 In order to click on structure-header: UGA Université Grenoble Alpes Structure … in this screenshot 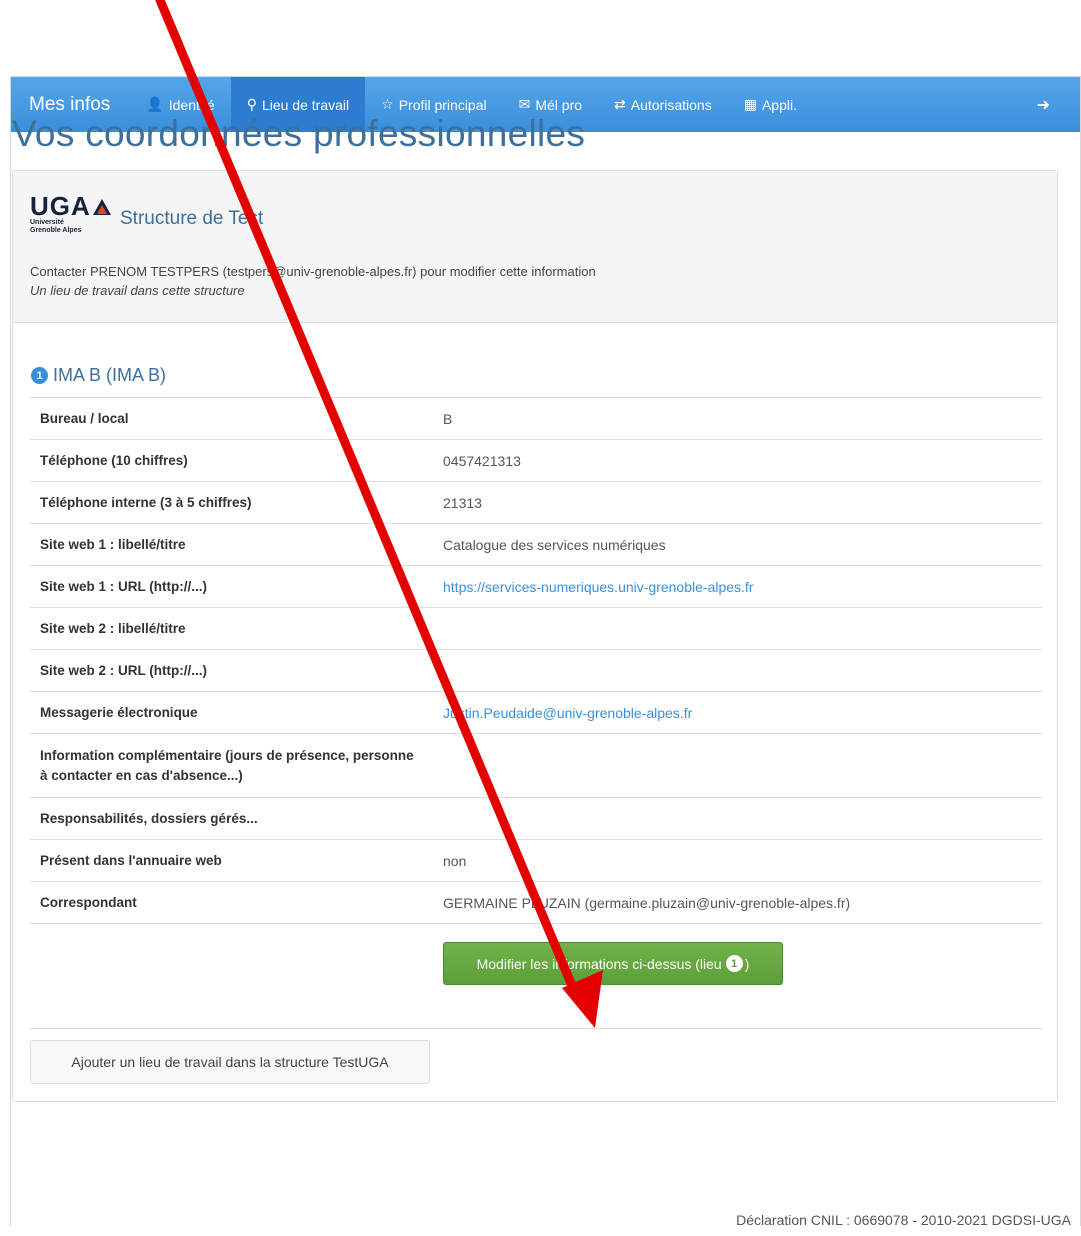, I will do `click(535, 247)`.